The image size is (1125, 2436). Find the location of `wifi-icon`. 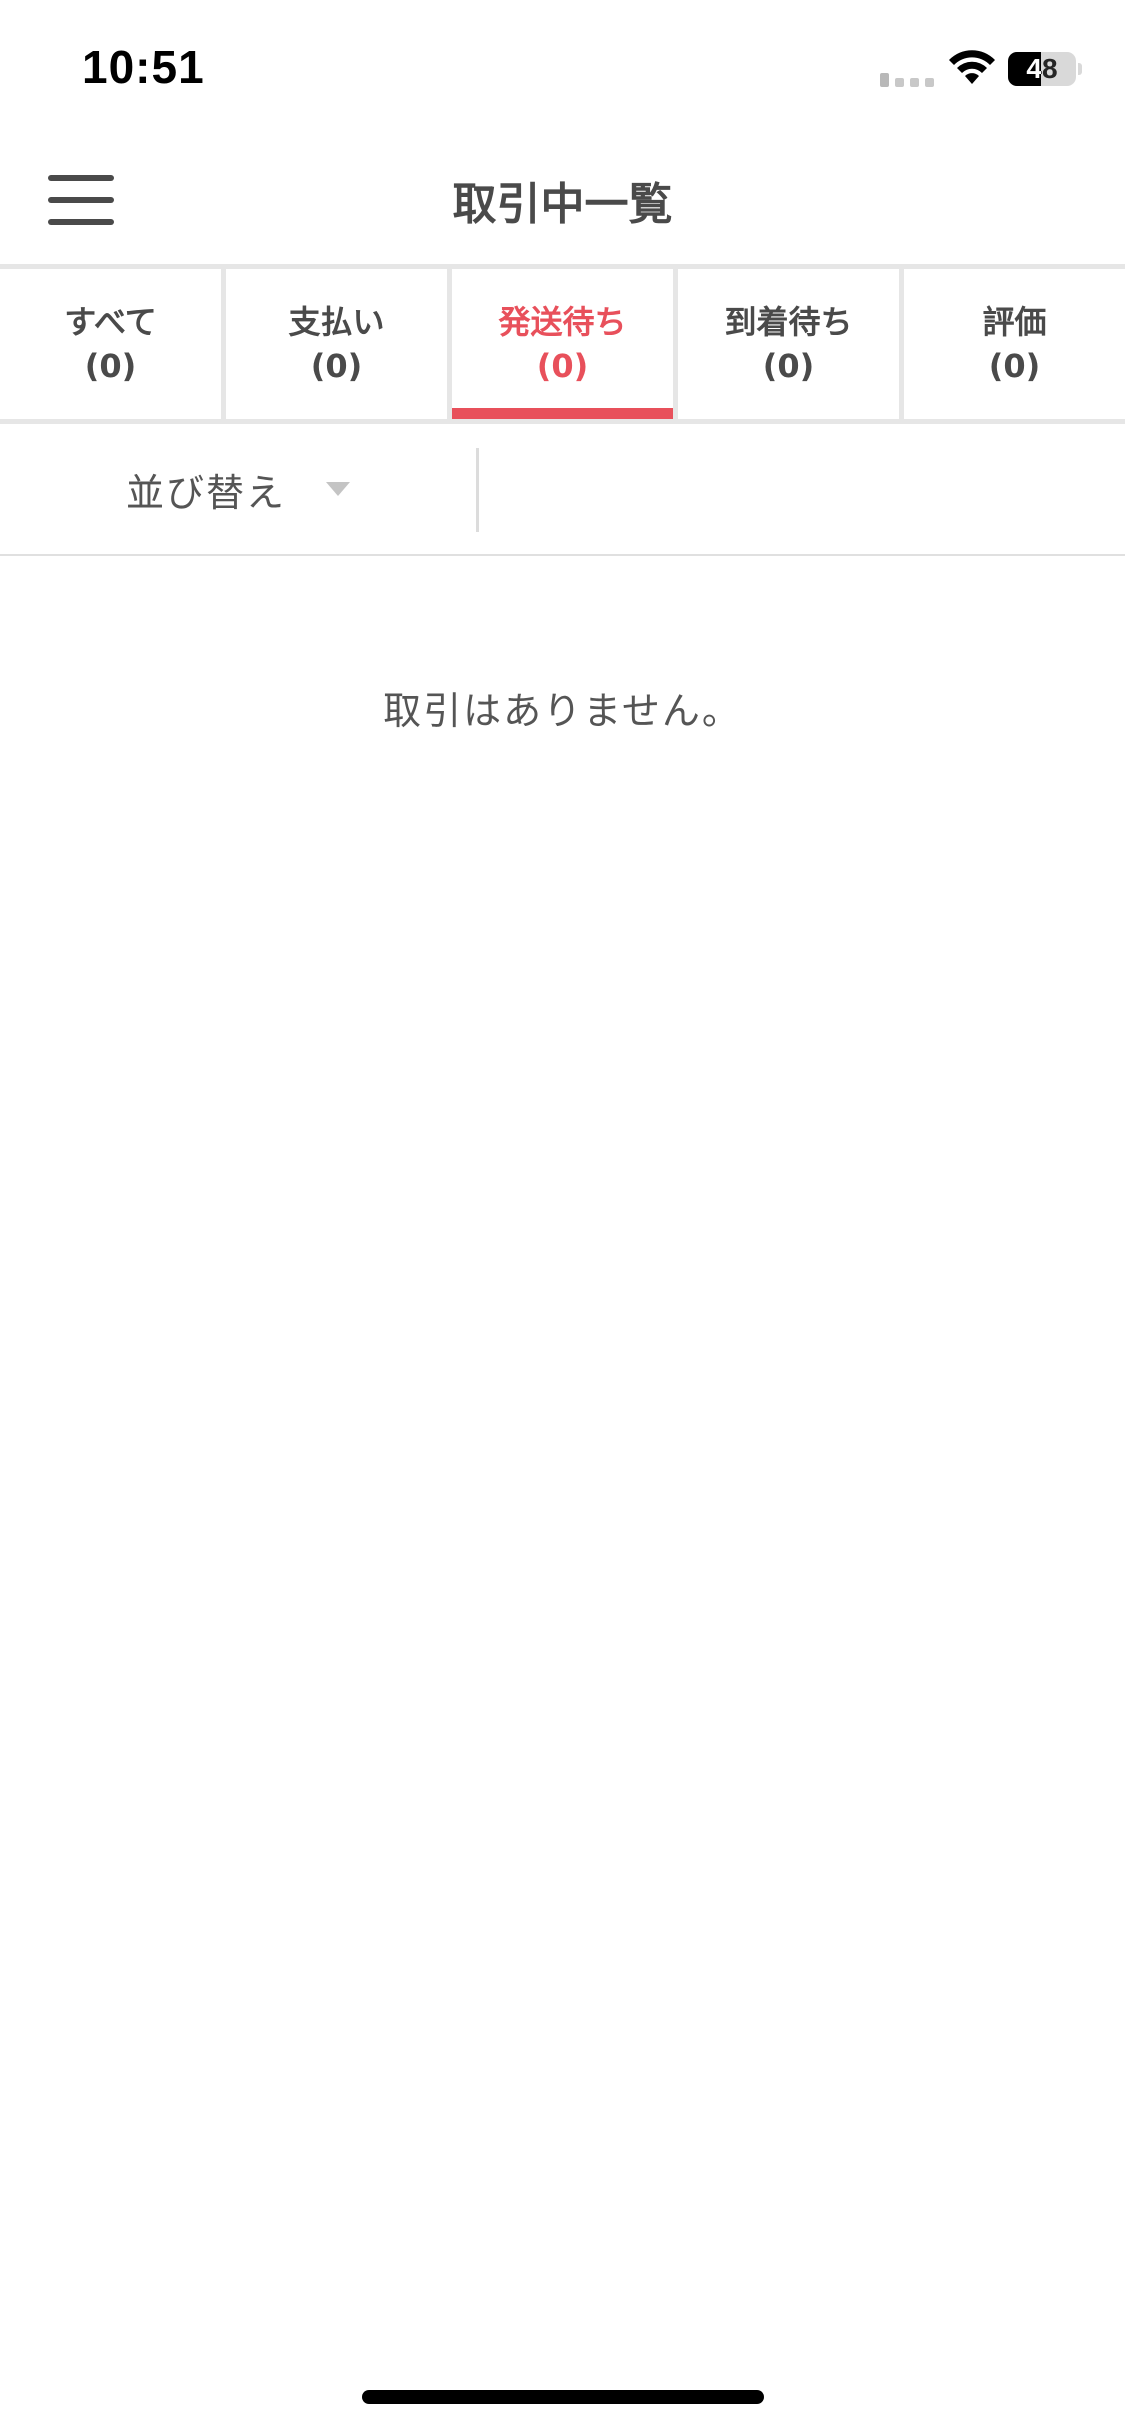

wifi-icon is located at coordinates (972, 67).